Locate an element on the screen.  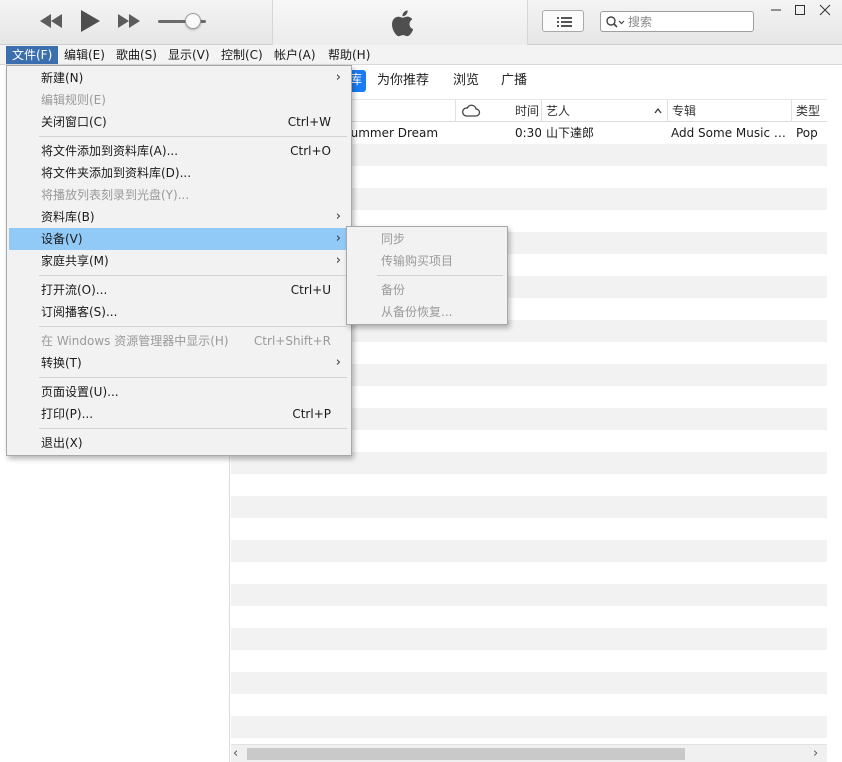
scroll-left-icon: ‹ is located at coordinates (239, 754).